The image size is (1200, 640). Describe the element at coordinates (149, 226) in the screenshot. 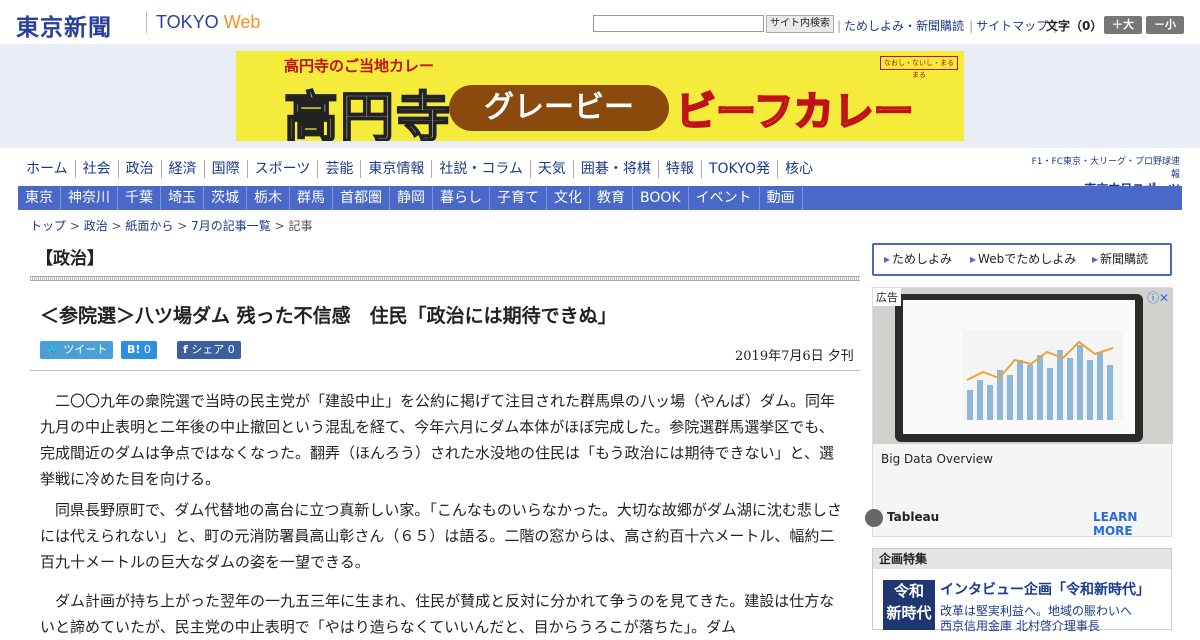

I see `crumb-print: 紙面から` at that location.